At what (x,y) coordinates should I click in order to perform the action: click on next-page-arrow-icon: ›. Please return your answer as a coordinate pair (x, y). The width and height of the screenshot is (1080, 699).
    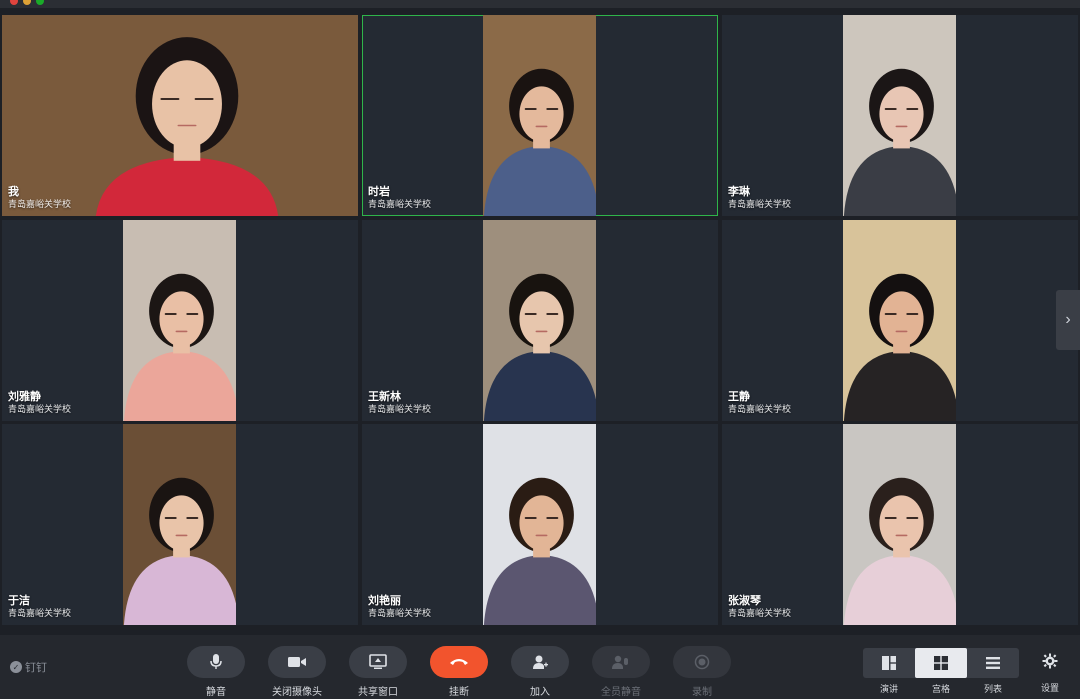
    Looking at the image, I should click on (1068, 320).